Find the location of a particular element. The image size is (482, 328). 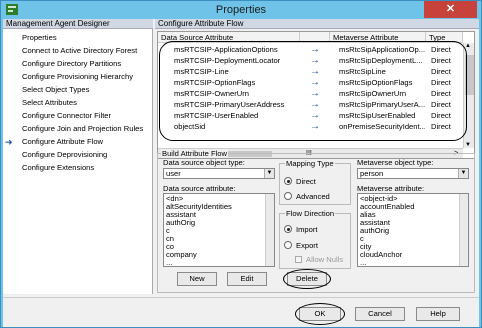

nav-item-attribute-flow: ➜ Configure Attribute Flow is located at coordinates (78, 142).